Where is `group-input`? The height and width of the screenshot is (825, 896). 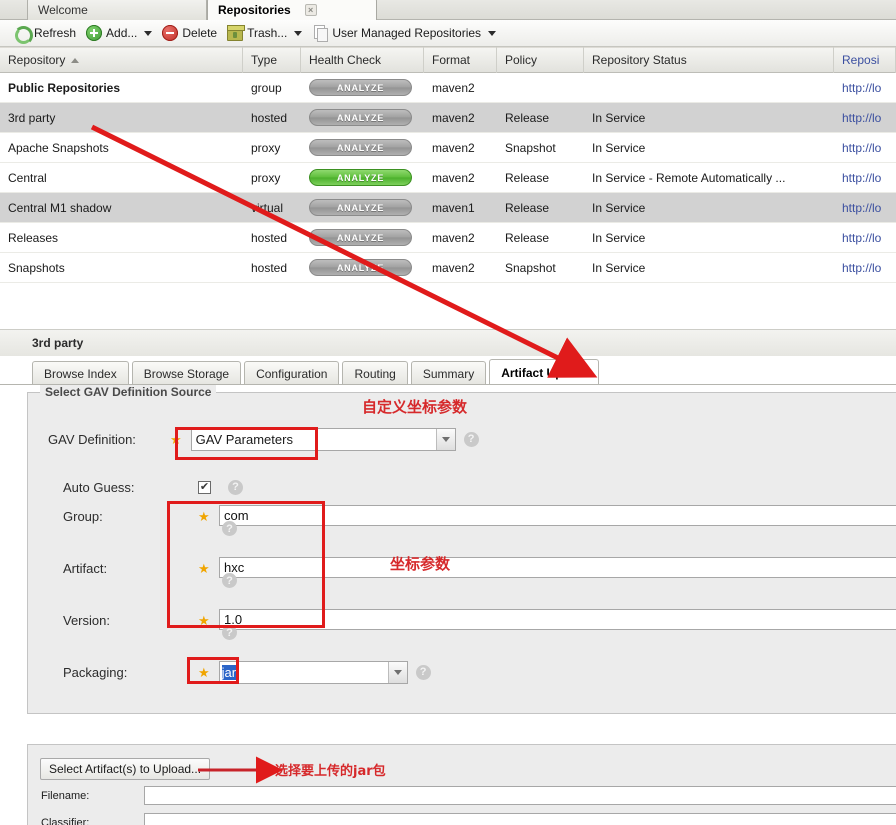 group-input is located at coordinates (557, 515).